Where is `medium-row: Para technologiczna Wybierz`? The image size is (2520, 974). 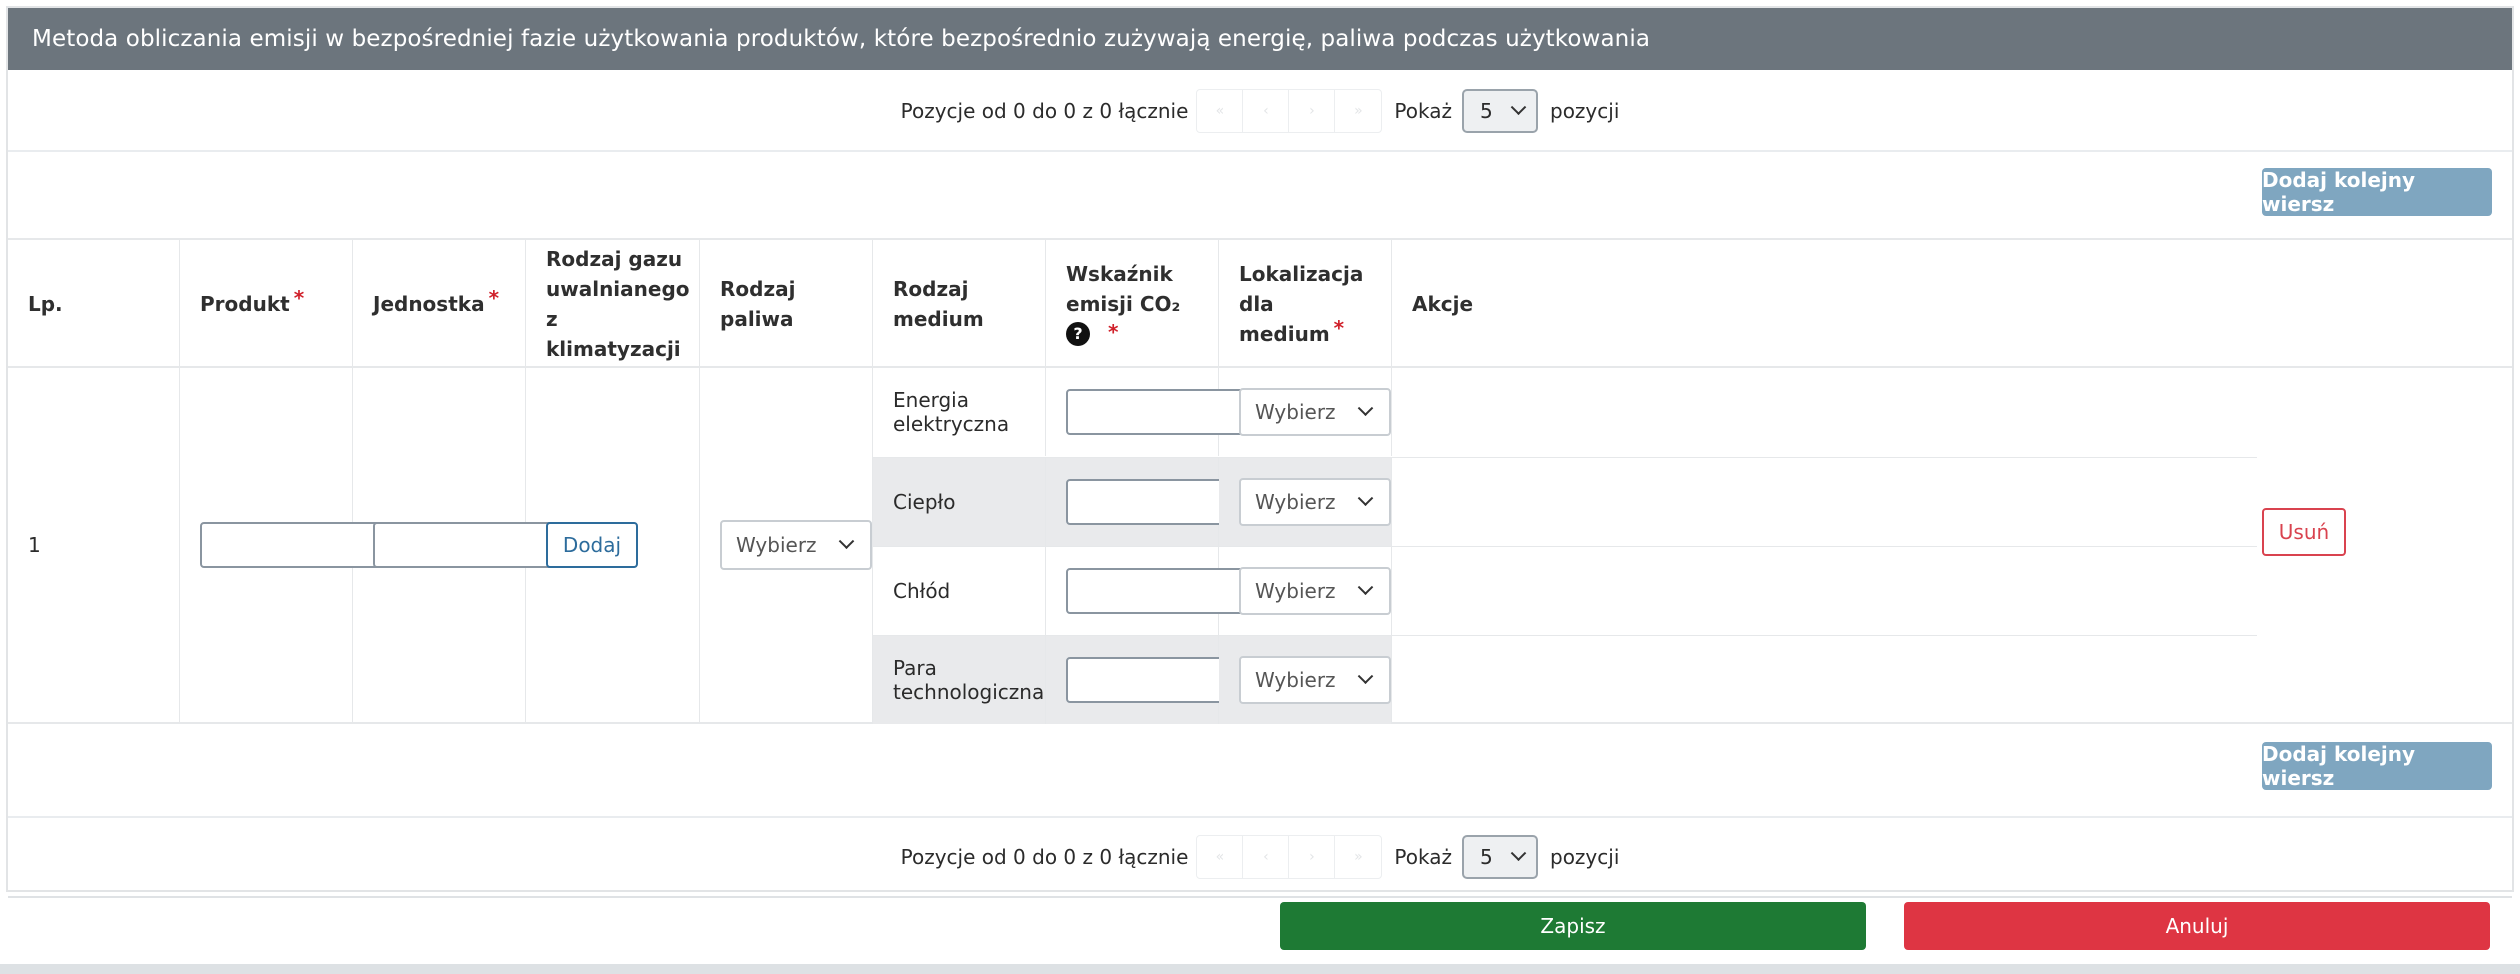
medium-row: Para technologiczna Wybierz is located at coordinates (1565, 679).